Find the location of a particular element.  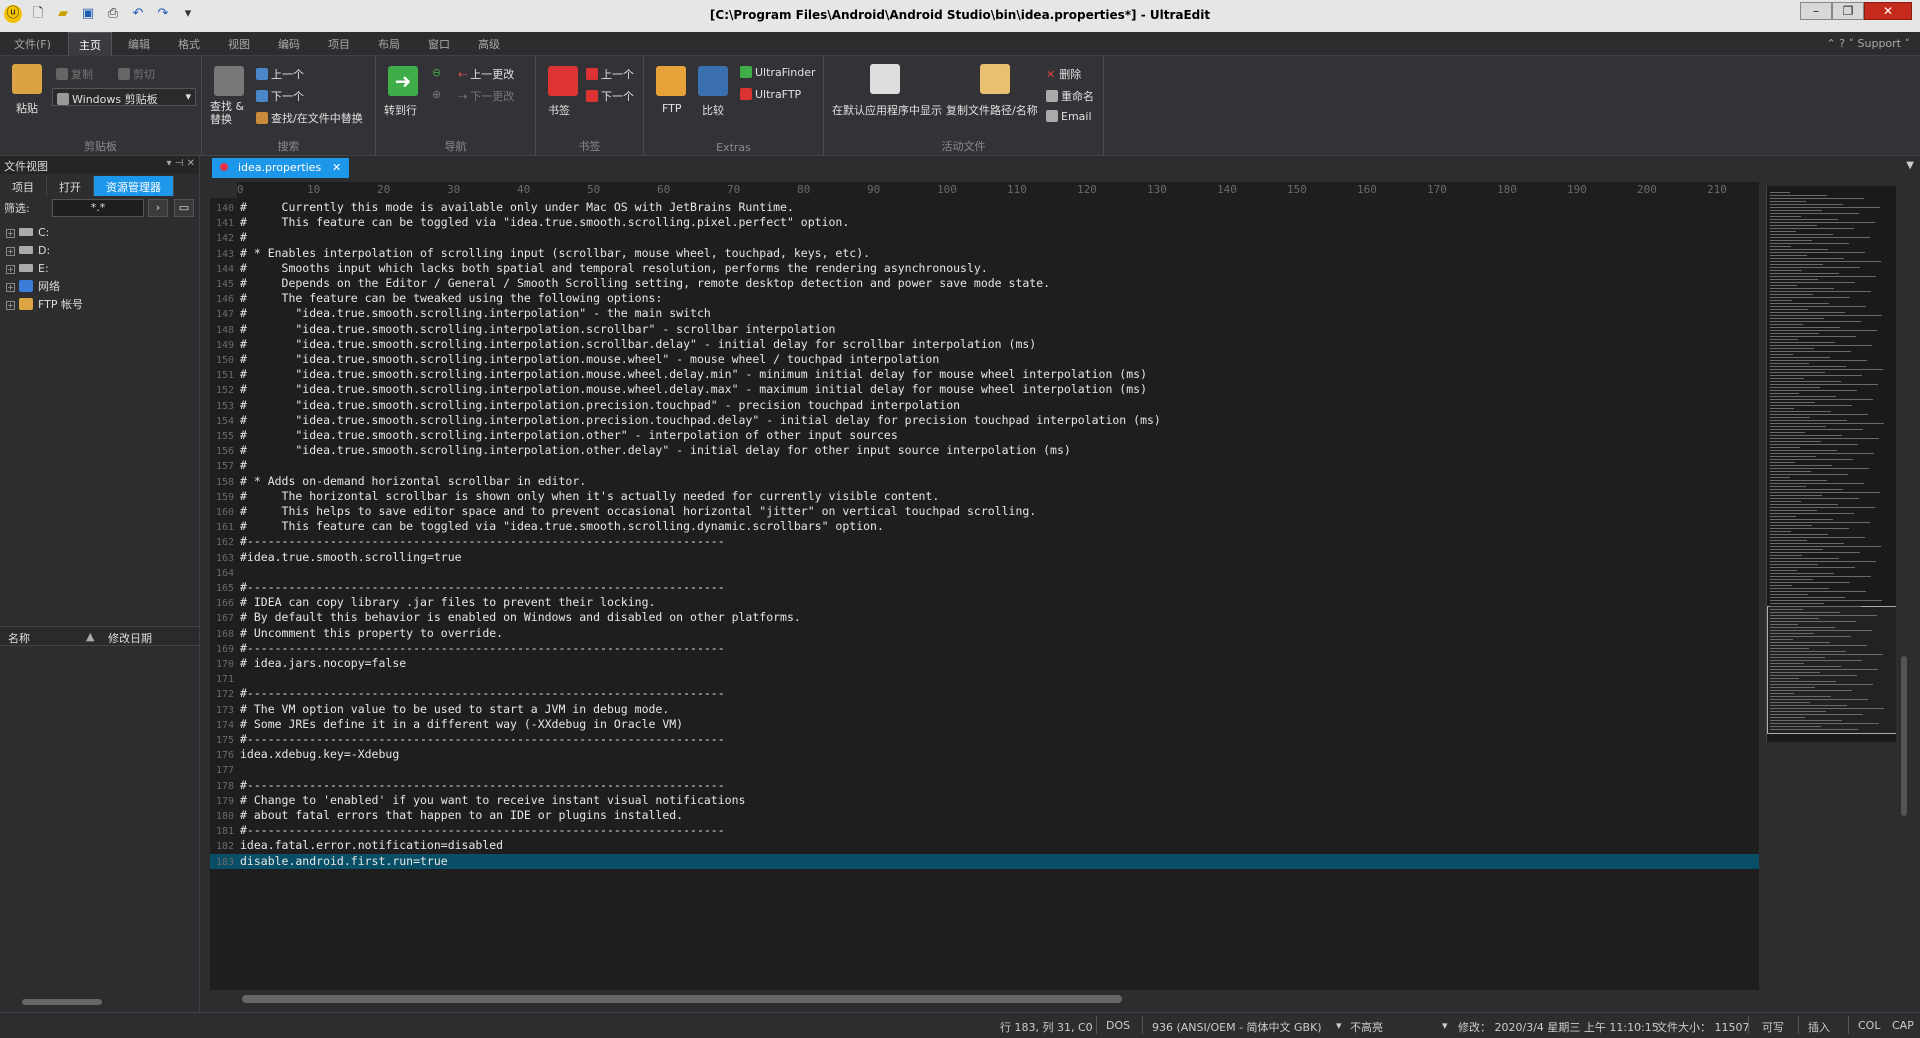

tab-open-files: 打开 is located at coordinates (70, 186).